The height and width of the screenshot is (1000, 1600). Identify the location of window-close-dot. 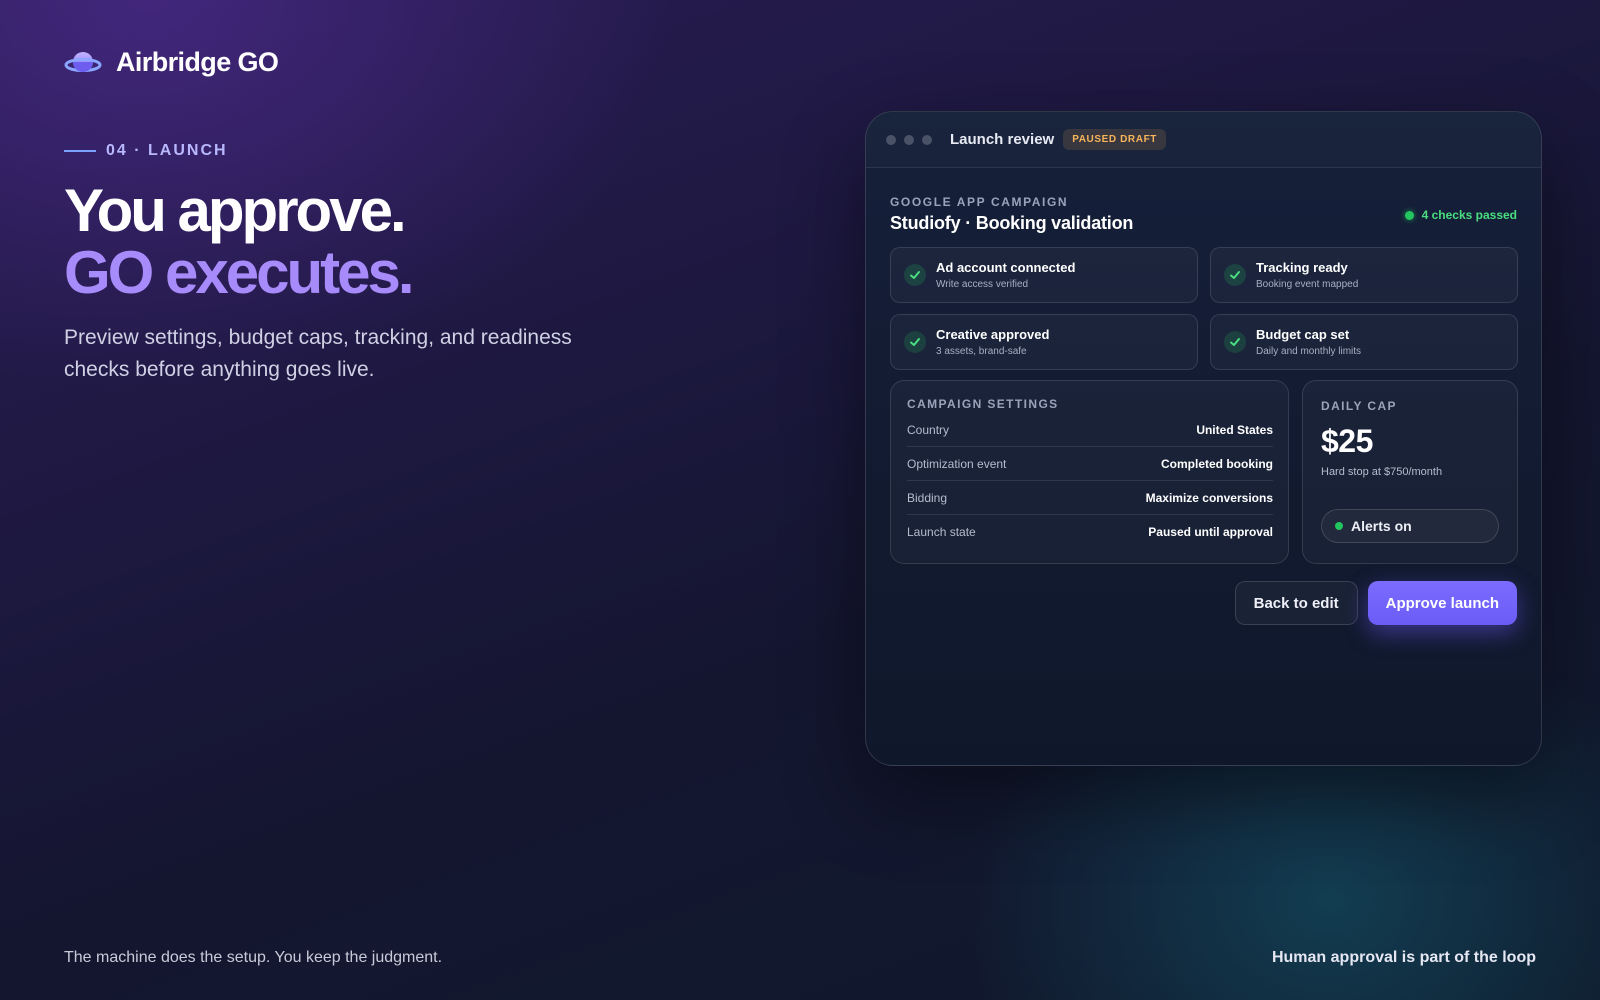
(891, 139).